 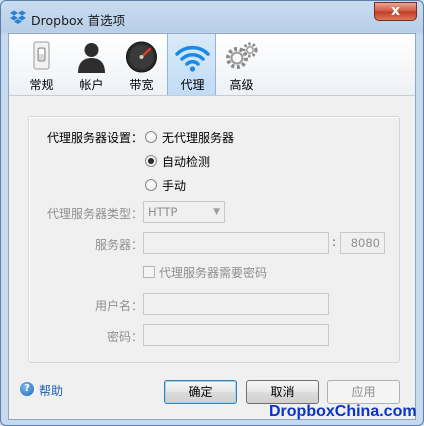 I want to click on radio-auto-detect, so click(x=151, y=161).